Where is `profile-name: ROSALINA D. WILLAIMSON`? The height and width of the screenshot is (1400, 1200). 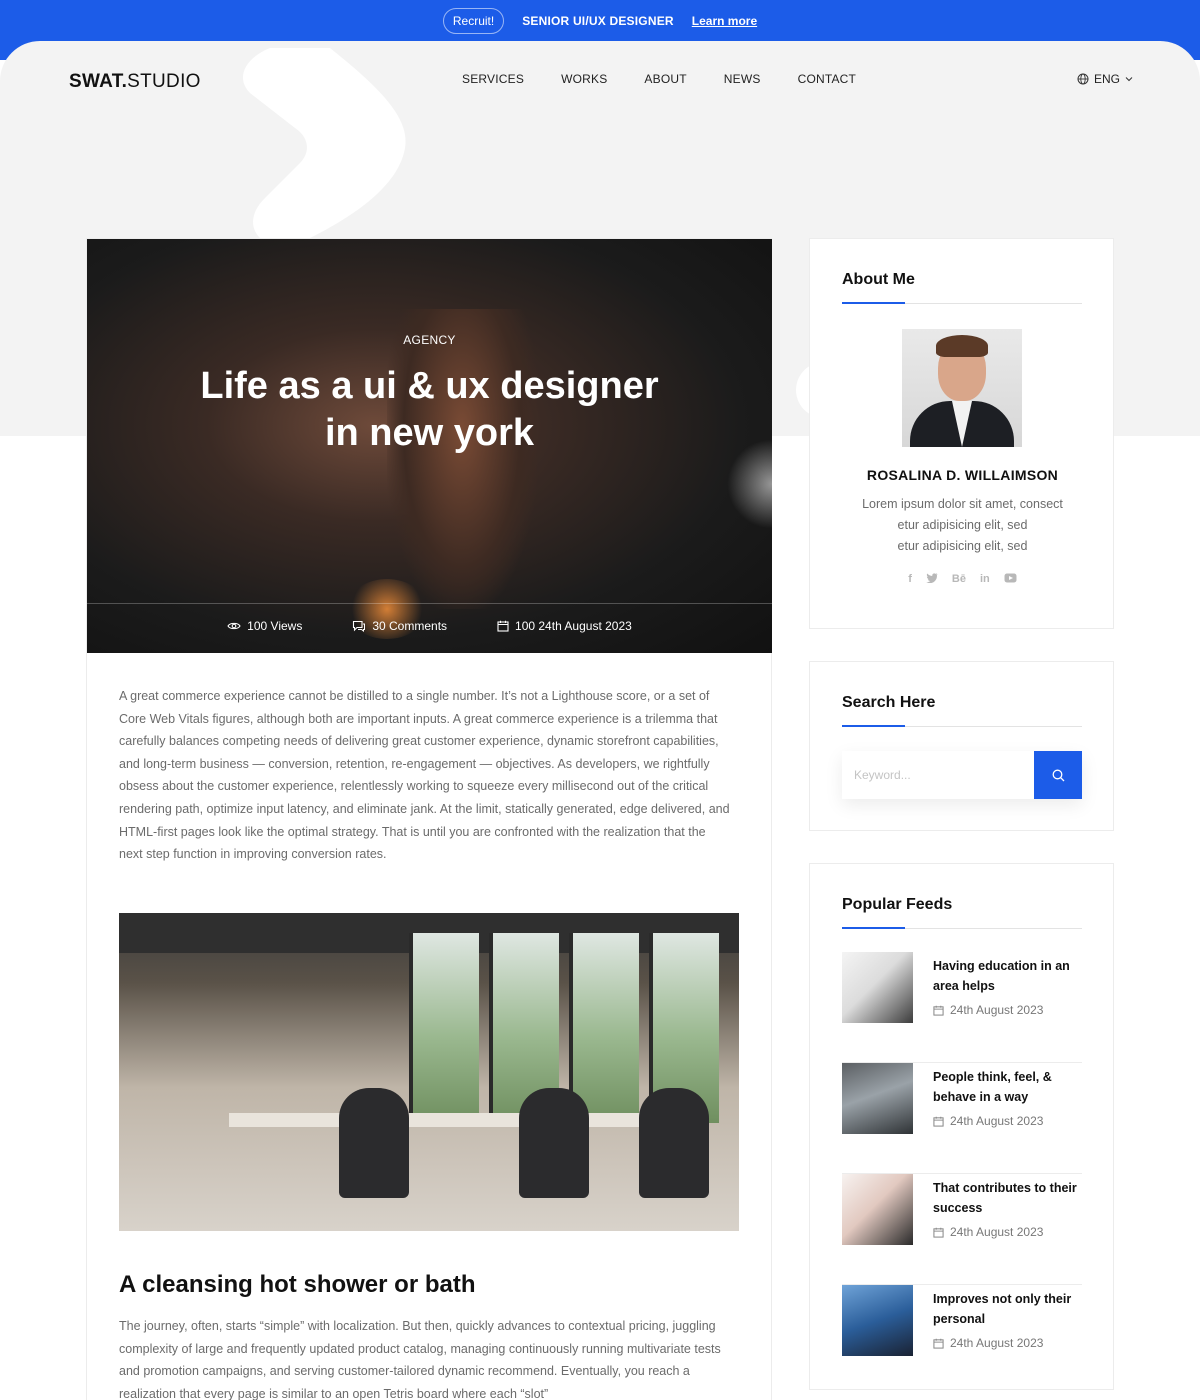
profile-name: ROSALINA D. WILLAIMSON is located at coordinates (962, 475).